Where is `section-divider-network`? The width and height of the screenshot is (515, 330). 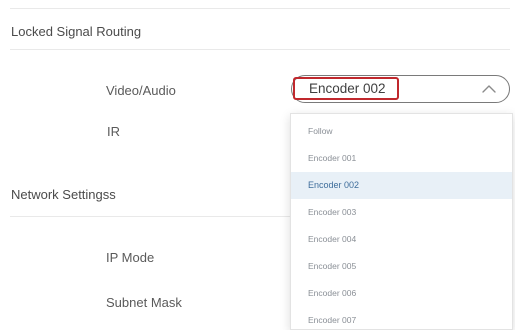
section-divider-network is located at coordinates (150, 216).